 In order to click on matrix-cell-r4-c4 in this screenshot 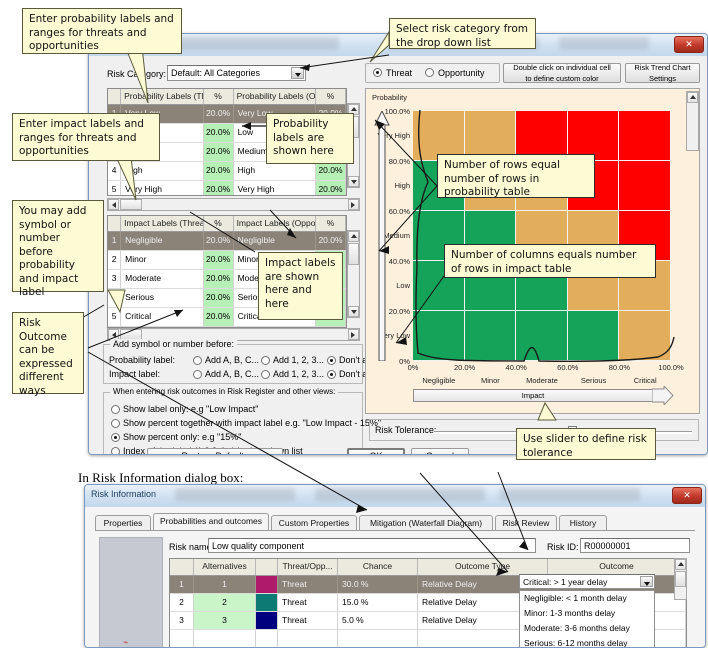, I will do `click(645, 336)`.